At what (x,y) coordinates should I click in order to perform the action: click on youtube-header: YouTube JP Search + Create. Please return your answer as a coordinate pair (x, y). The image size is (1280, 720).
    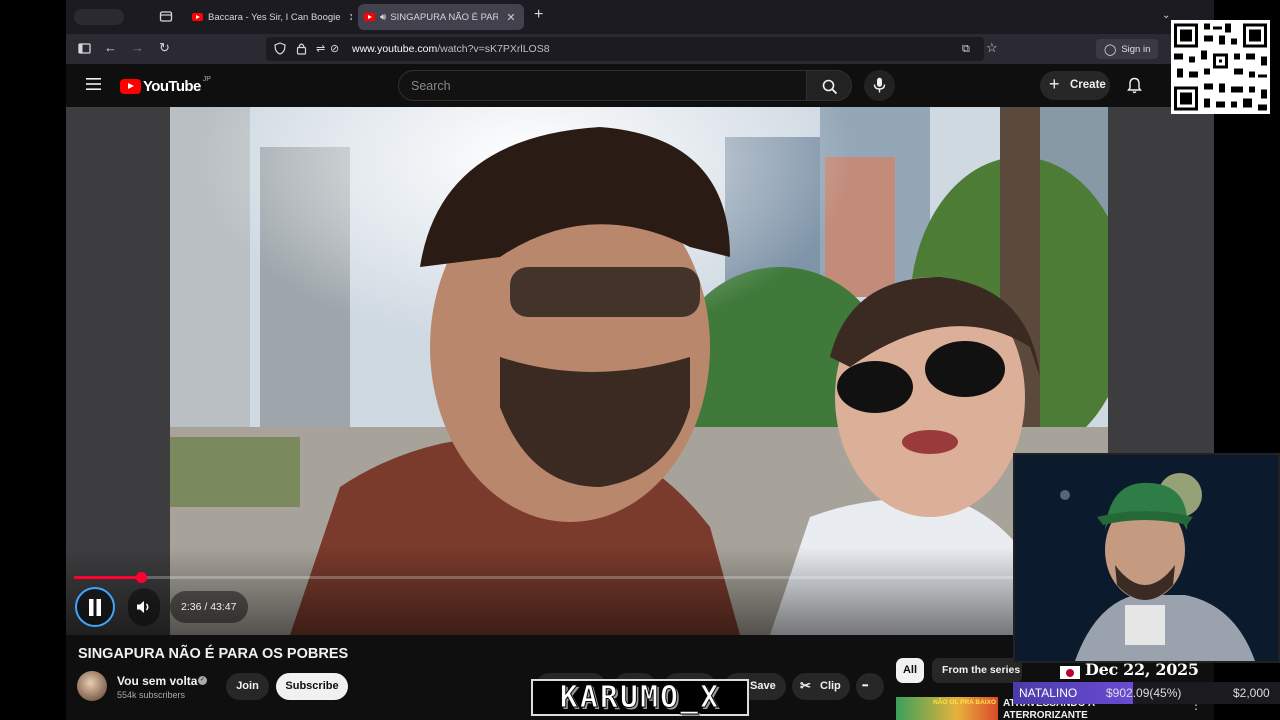
    Looking at the image, I should click on (640, 85).